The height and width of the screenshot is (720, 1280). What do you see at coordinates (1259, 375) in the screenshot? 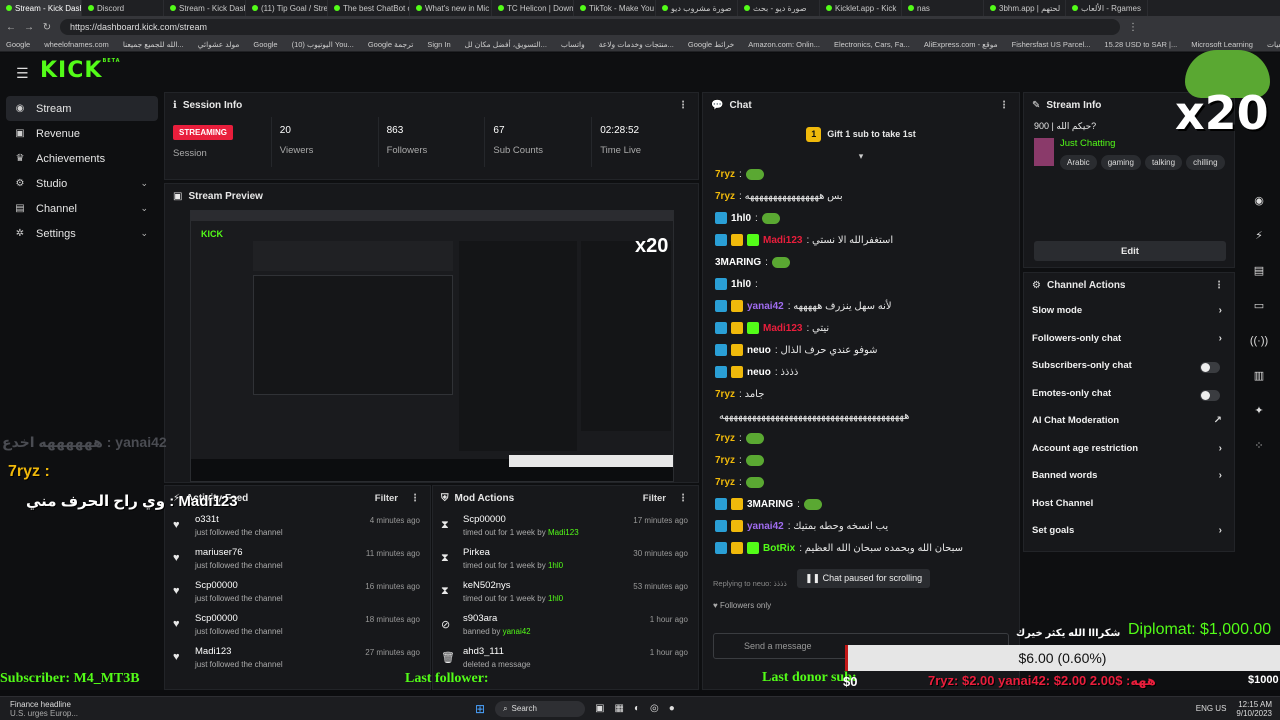
I see `layout-icon: ▥` at bounding box center [1259, 375].